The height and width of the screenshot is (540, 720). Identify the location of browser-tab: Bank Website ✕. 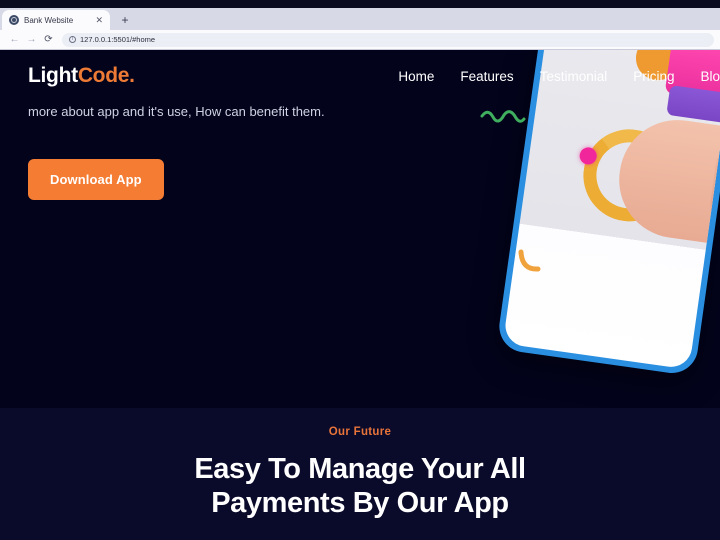
(56, 20).